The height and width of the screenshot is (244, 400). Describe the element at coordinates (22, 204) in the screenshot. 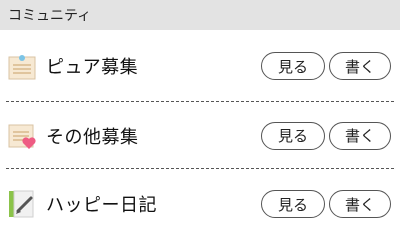

I see `notebook-pen-icon` at that location.